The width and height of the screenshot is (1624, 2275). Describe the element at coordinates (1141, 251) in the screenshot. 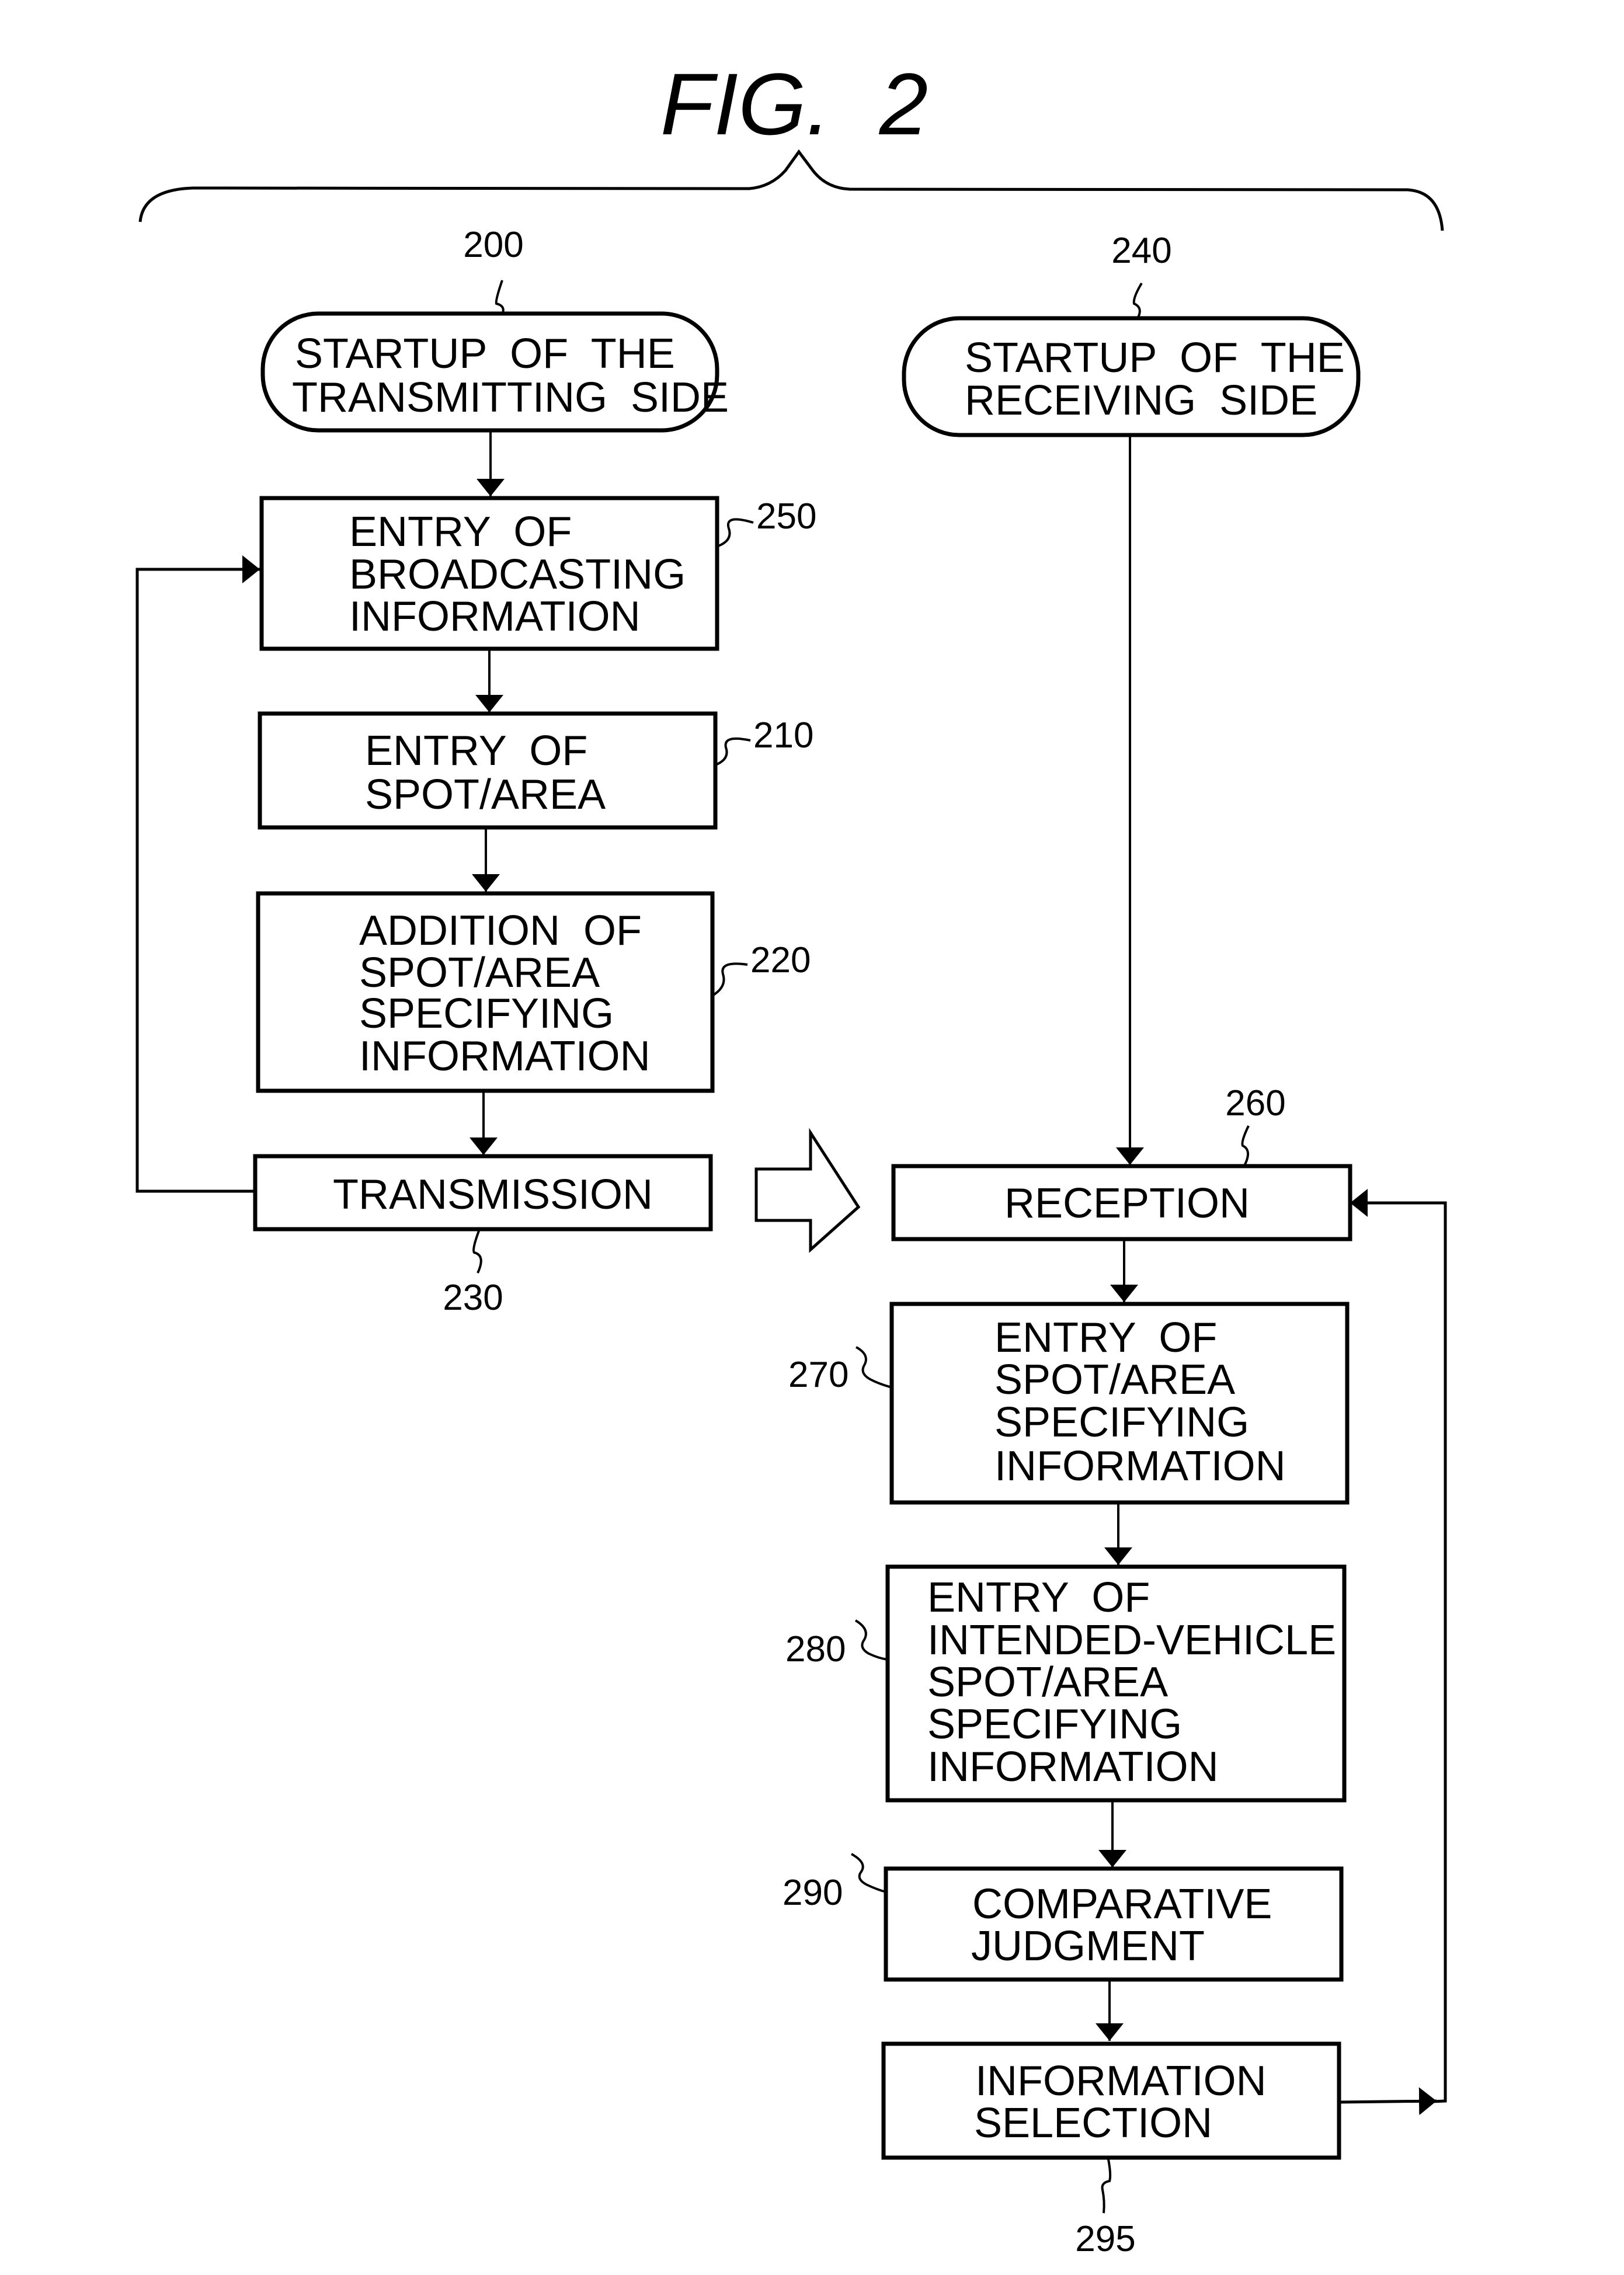

I see `ref-label-240: 240` at that location.